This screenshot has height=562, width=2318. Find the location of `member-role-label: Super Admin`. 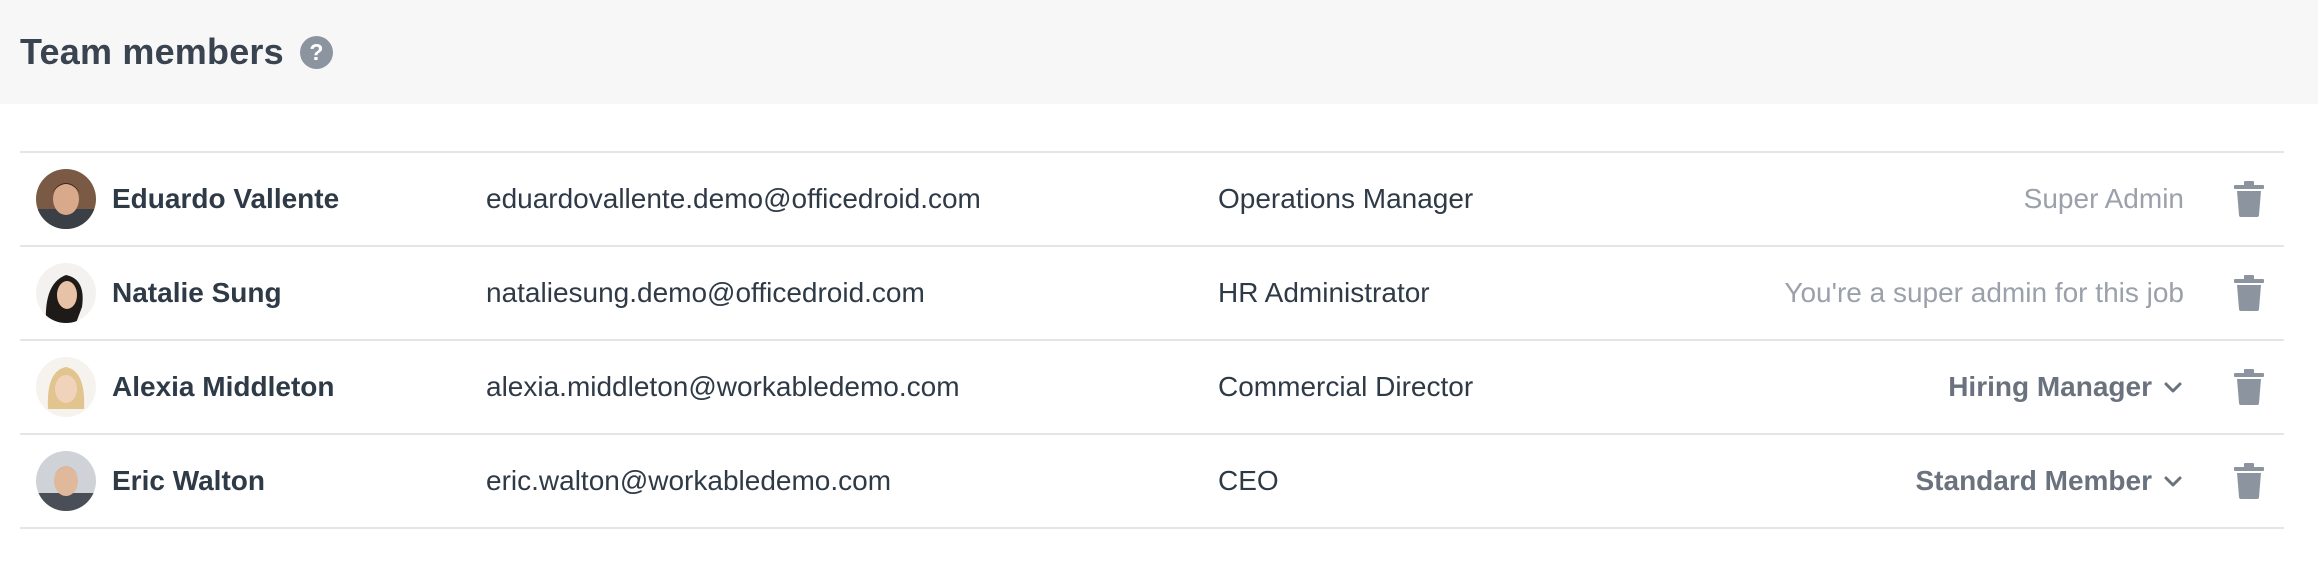

member-role-label: Super Admin is located at coordinates (2103, 198).